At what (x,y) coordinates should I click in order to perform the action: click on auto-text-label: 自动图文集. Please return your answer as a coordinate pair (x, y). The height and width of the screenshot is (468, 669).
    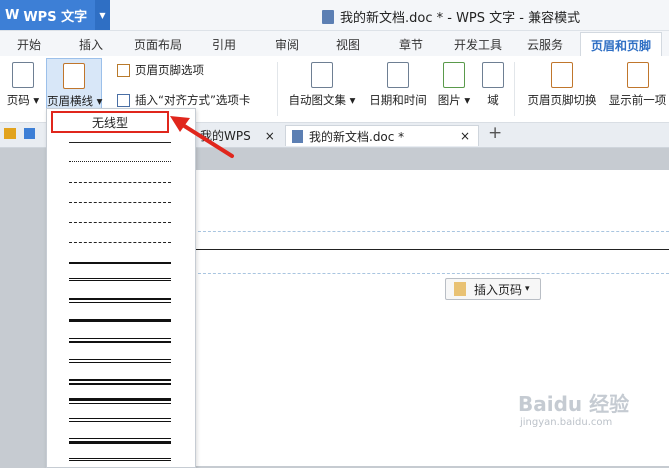
    Looking at the image, I should click on (317, 100).